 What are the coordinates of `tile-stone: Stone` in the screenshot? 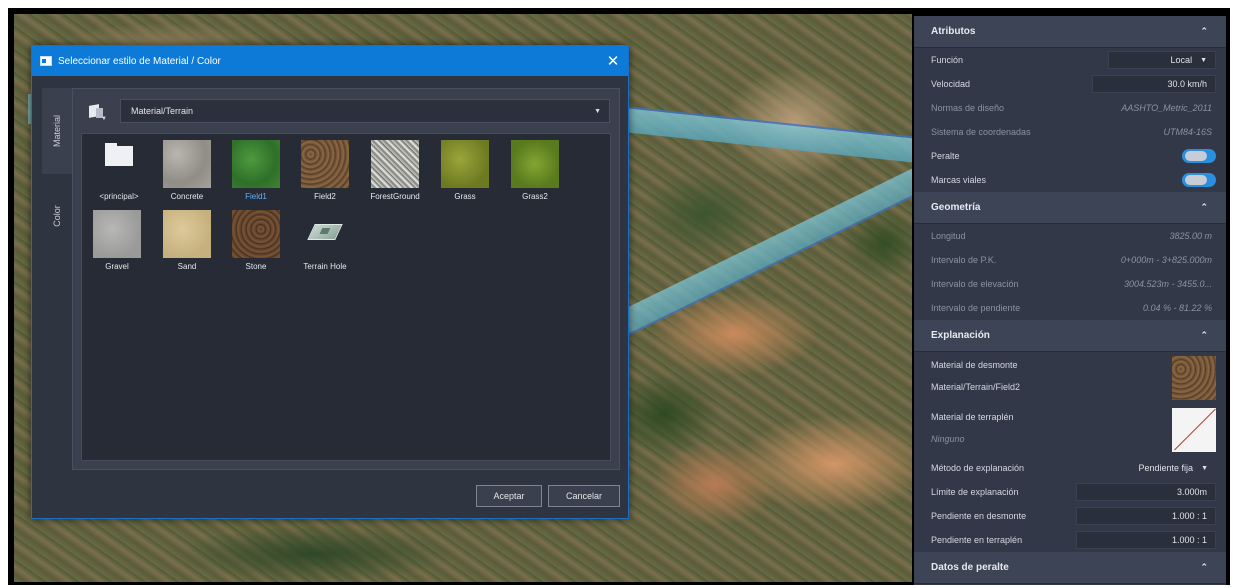 It's located at (256, 240).